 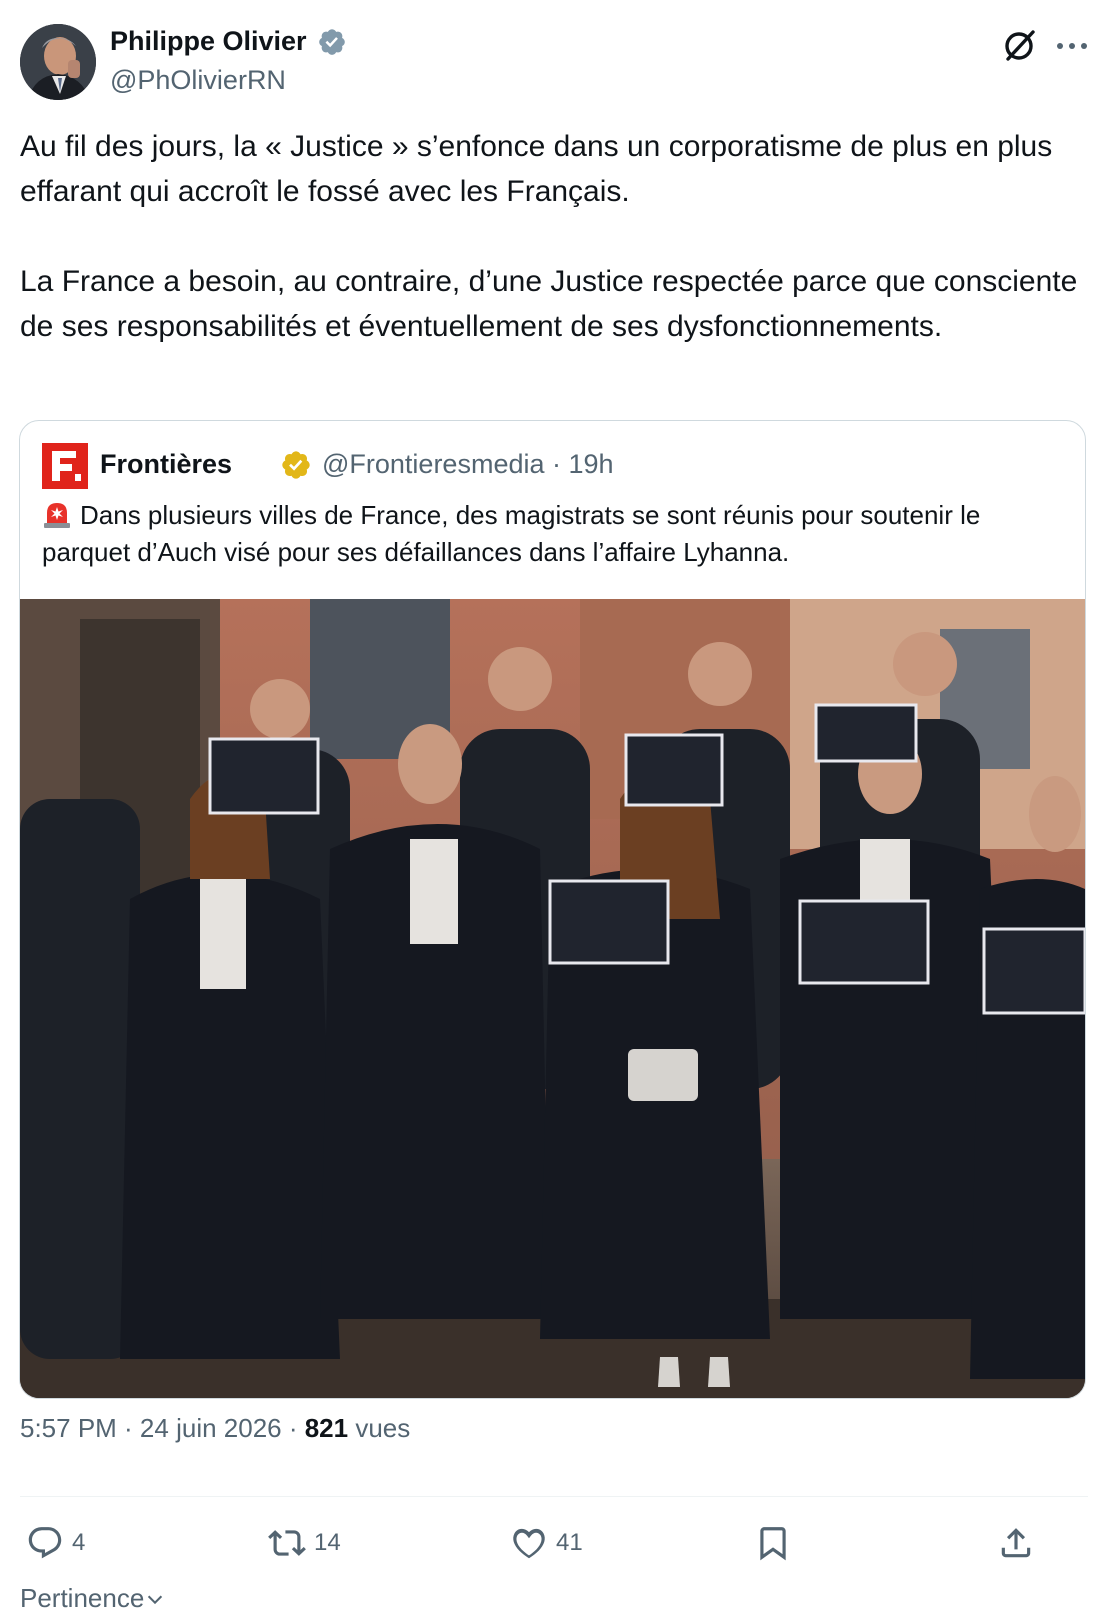 I want to click on sort-label: Pertinence, so click(x=82, y=1598).